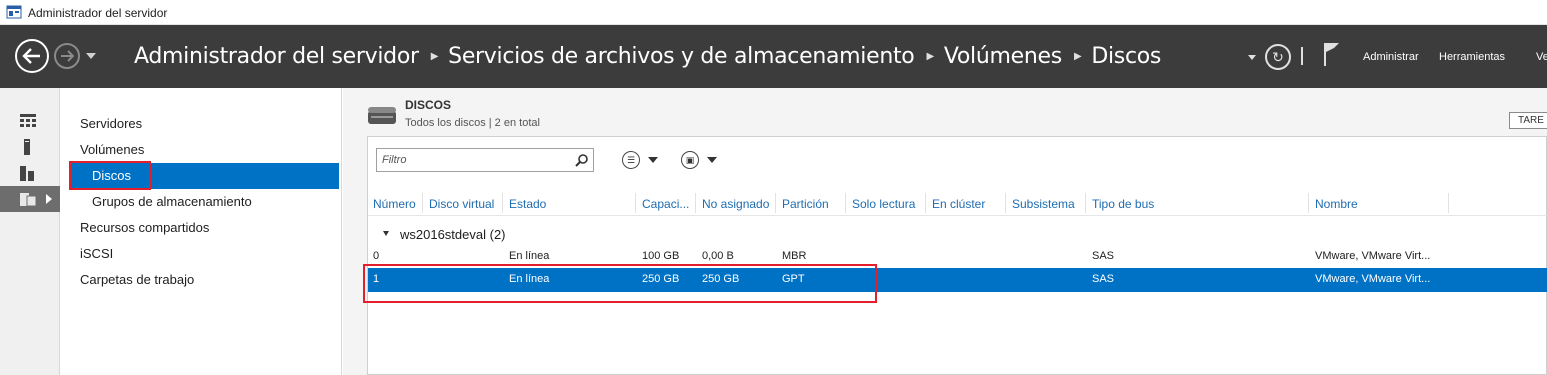 Image resolution: width=1547 pixels, height=375 pixels. I want to click on local-server-icon, so click(27, 147).